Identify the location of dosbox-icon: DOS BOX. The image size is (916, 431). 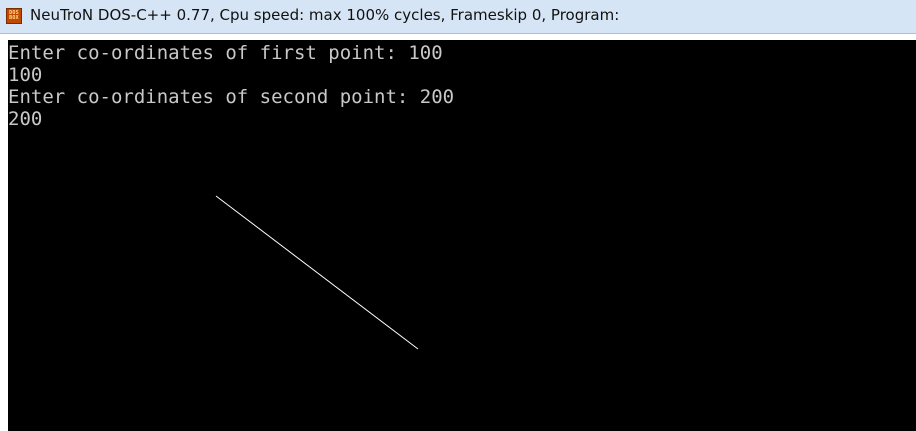
(14, 16).